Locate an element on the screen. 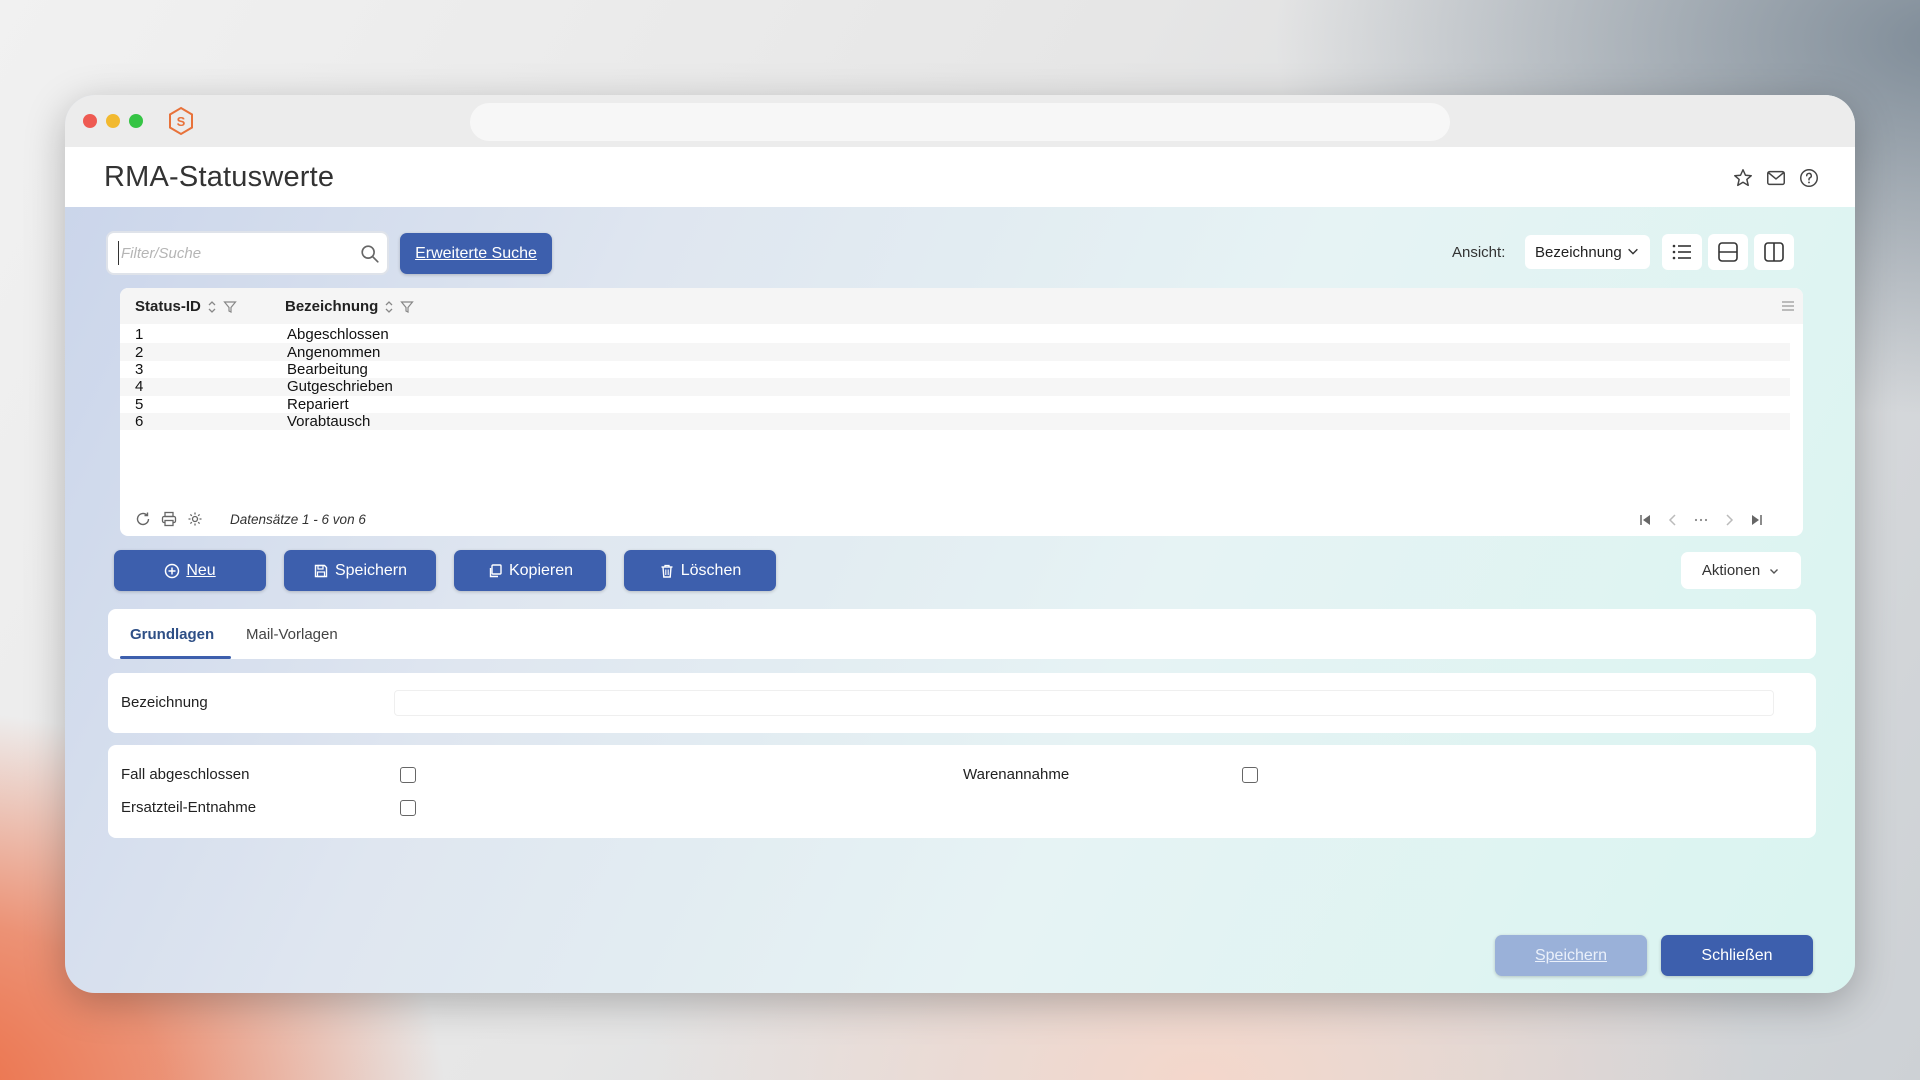 The image size is (1920, 1080). new-button: Neu is located at coordinates (190, 570).